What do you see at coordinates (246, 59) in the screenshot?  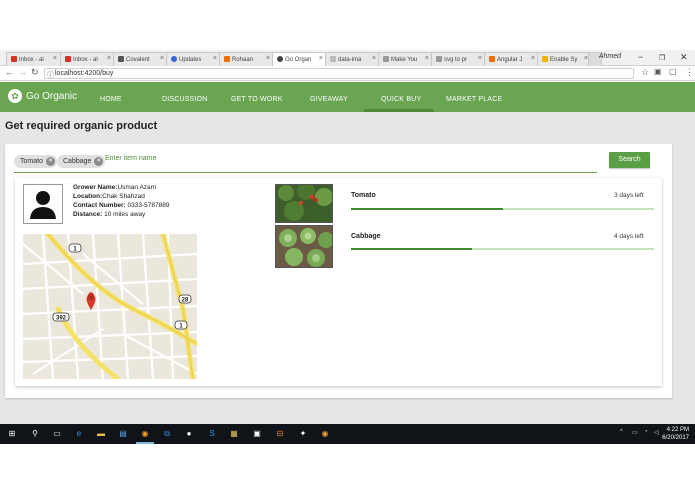 I see `browser-tab: Rohaan ×` at bounding box center [246, 59].